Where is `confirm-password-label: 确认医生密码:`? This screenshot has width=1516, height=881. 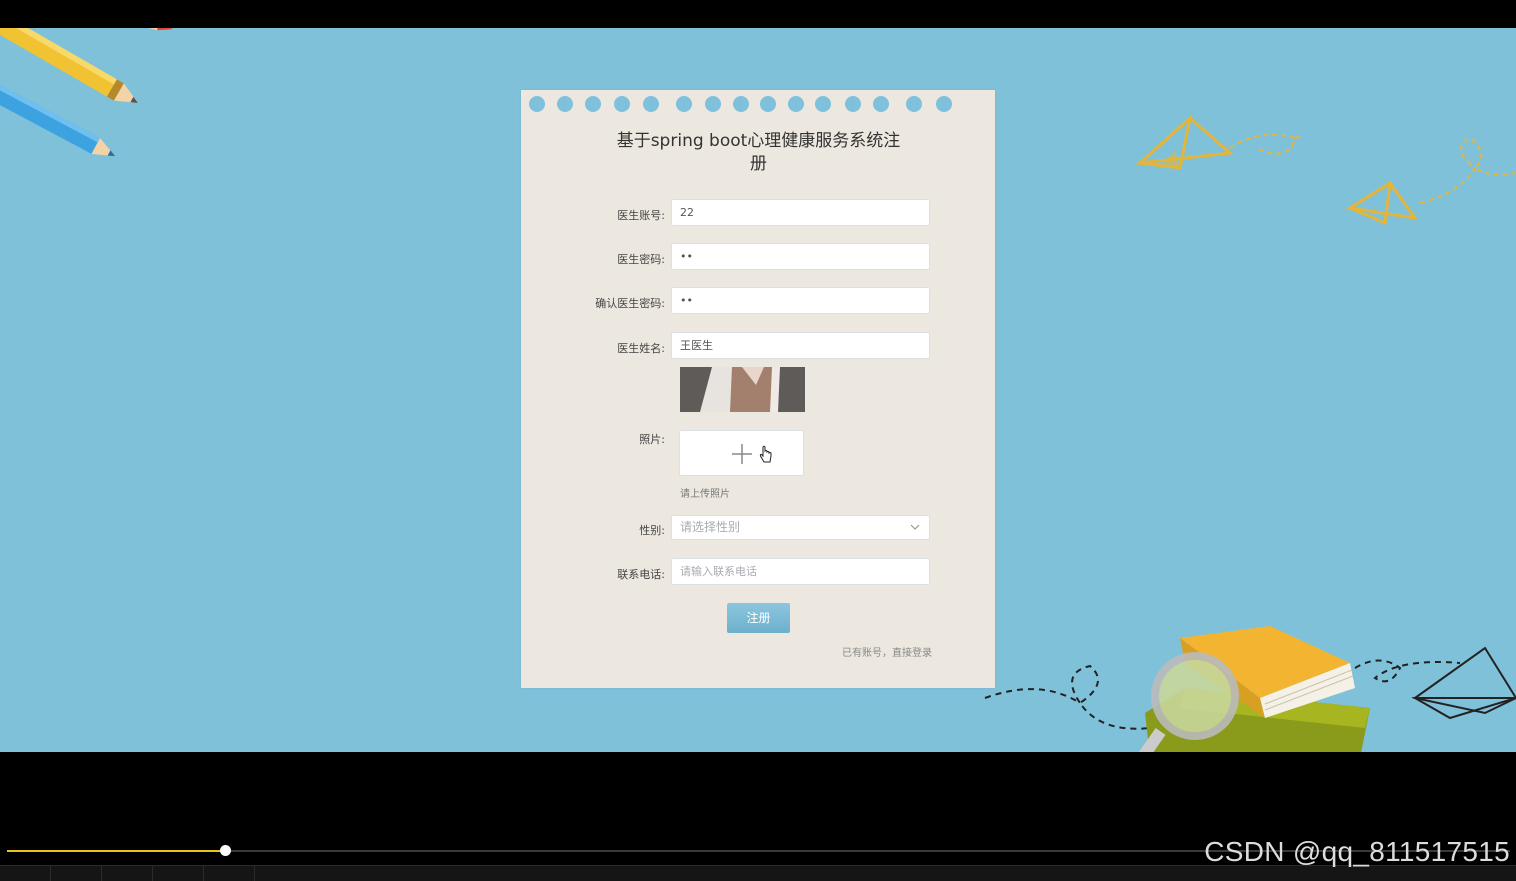
confirm-password-label: 确认医生密码: is located at coordinates (630, 303).